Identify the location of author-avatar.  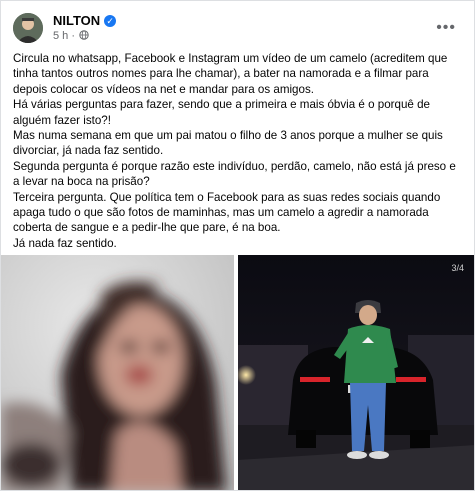
(28, 28).